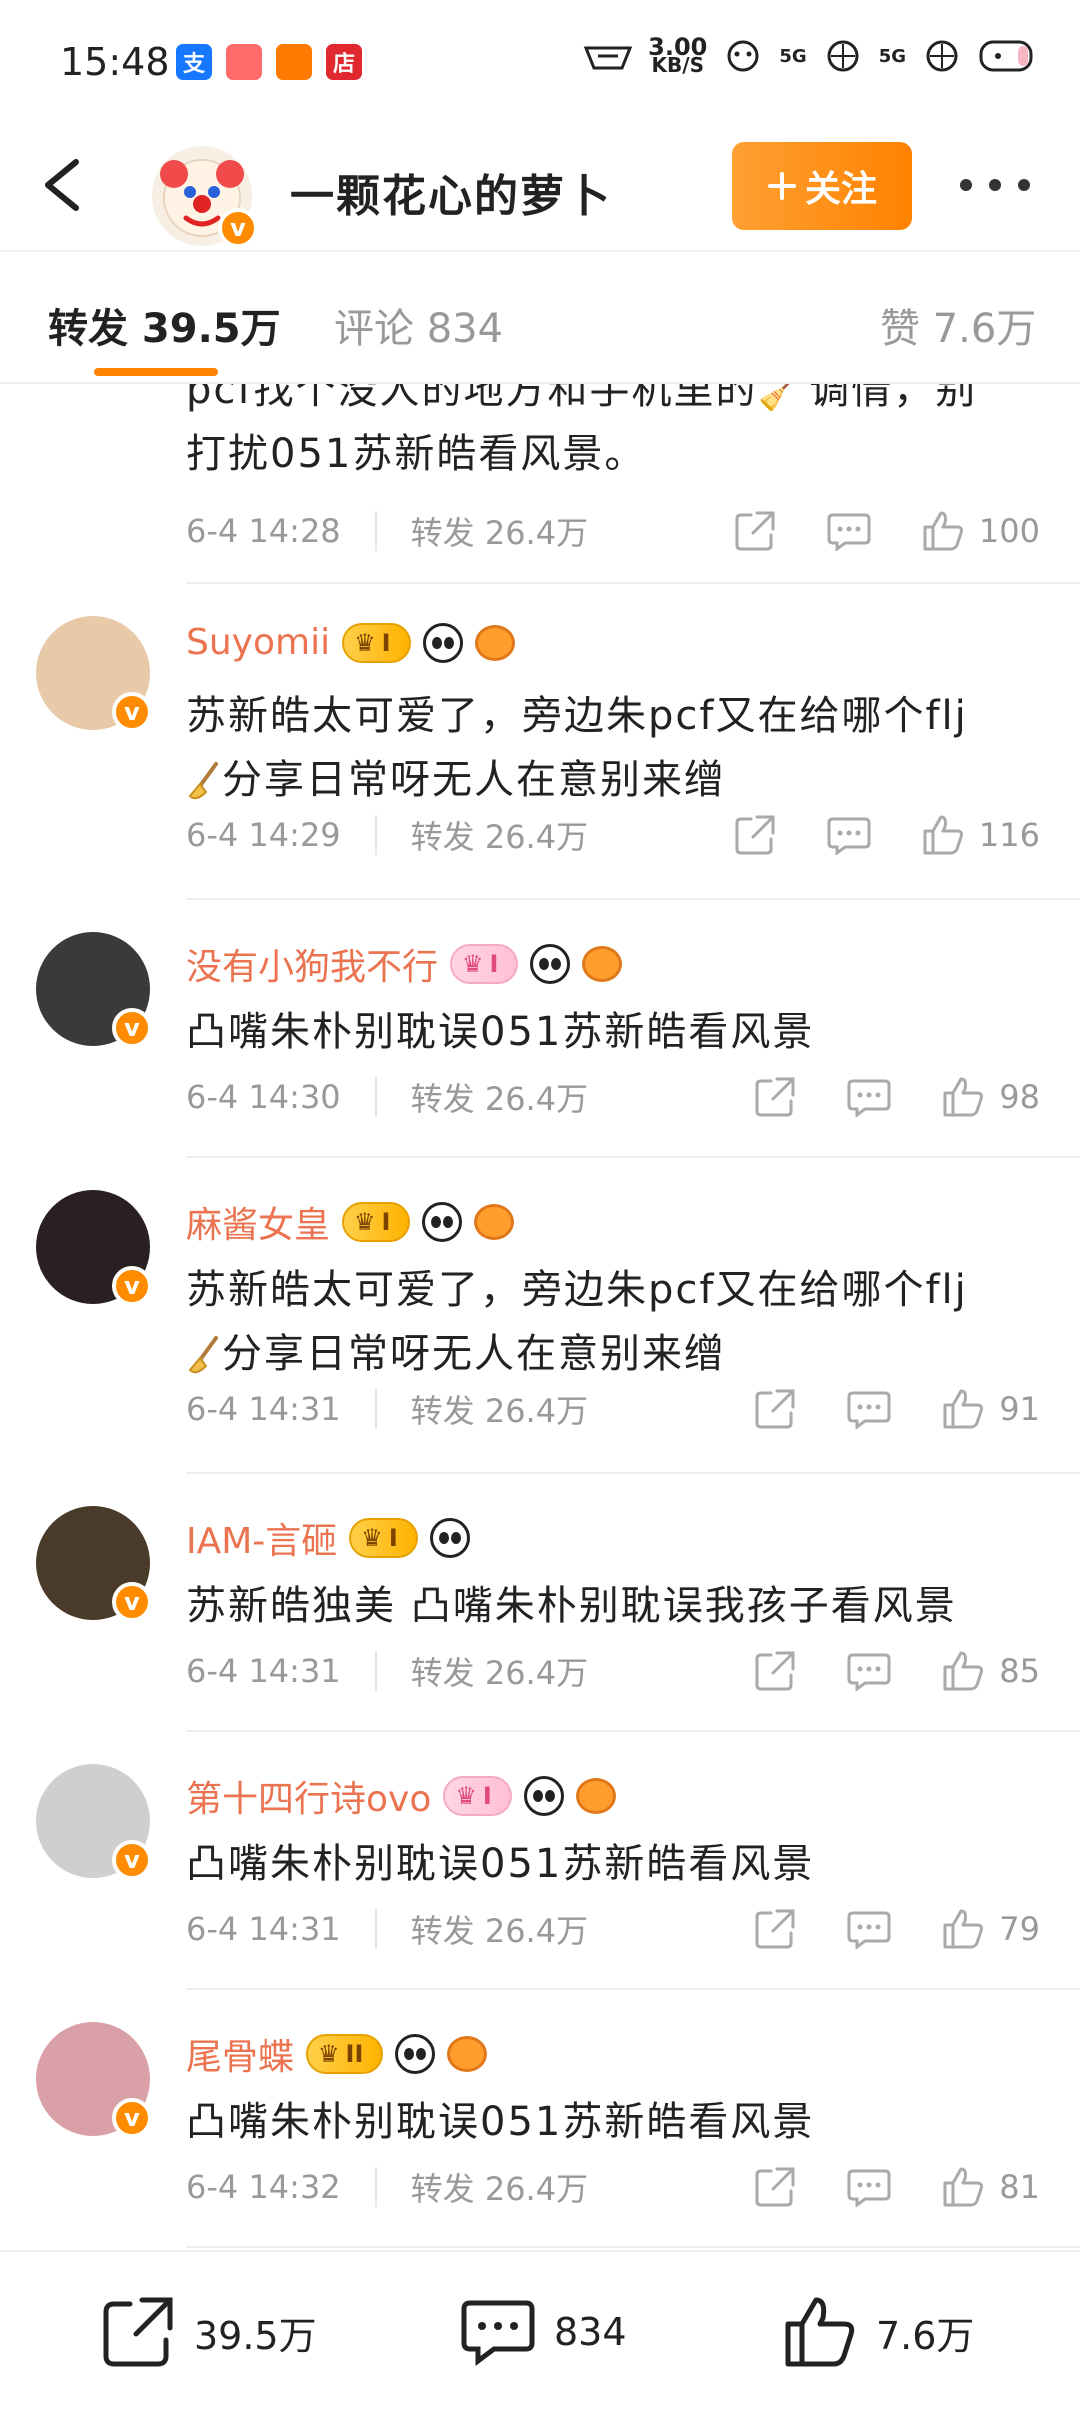 This screenshot has width=1080, height=2414. What do you see at coordinates (990, 2187) in the screenshot?
I see `like-button: 81` at bounding box center [990, 2187].